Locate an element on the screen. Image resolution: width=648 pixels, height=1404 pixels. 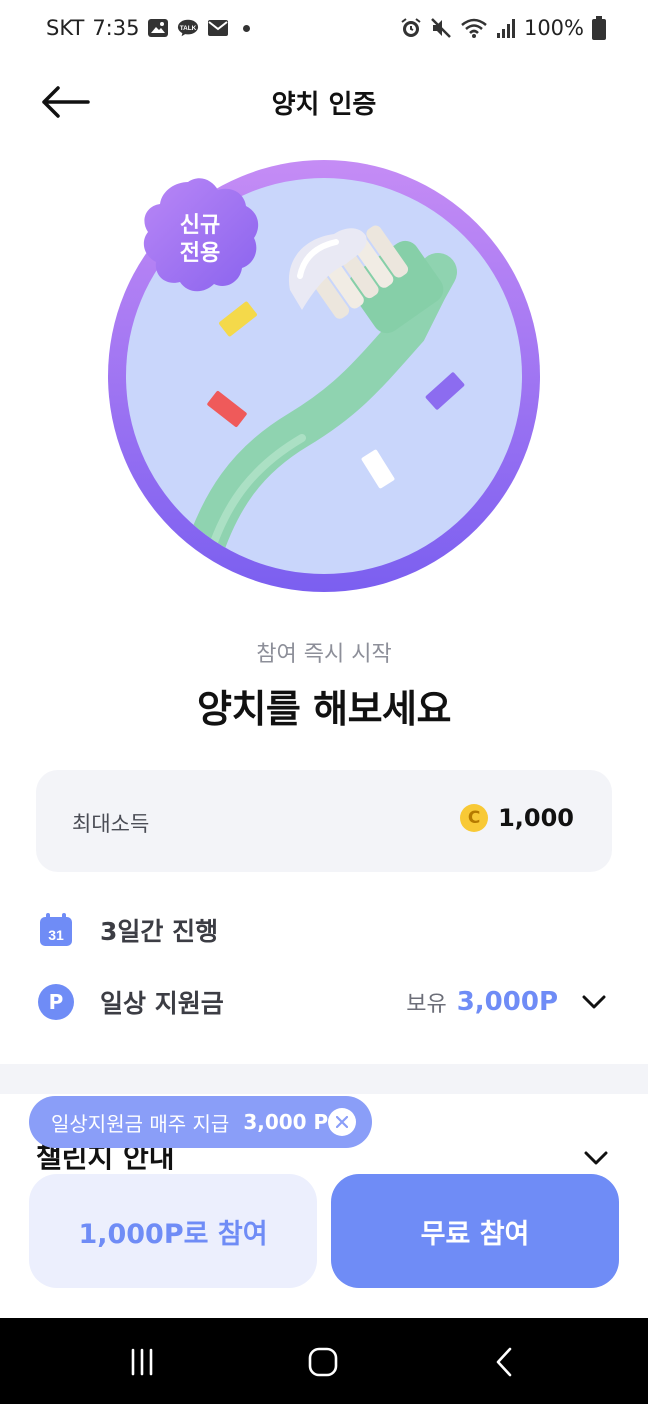
max-income-value-group: C 1,000 is located at coordinates (517, 818).